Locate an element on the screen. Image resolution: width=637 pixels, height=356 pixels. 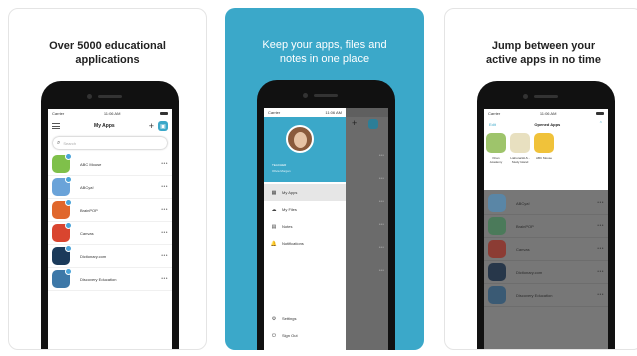
panel-headline: Over 5000 educational applications is located at coordinates (107, 53).